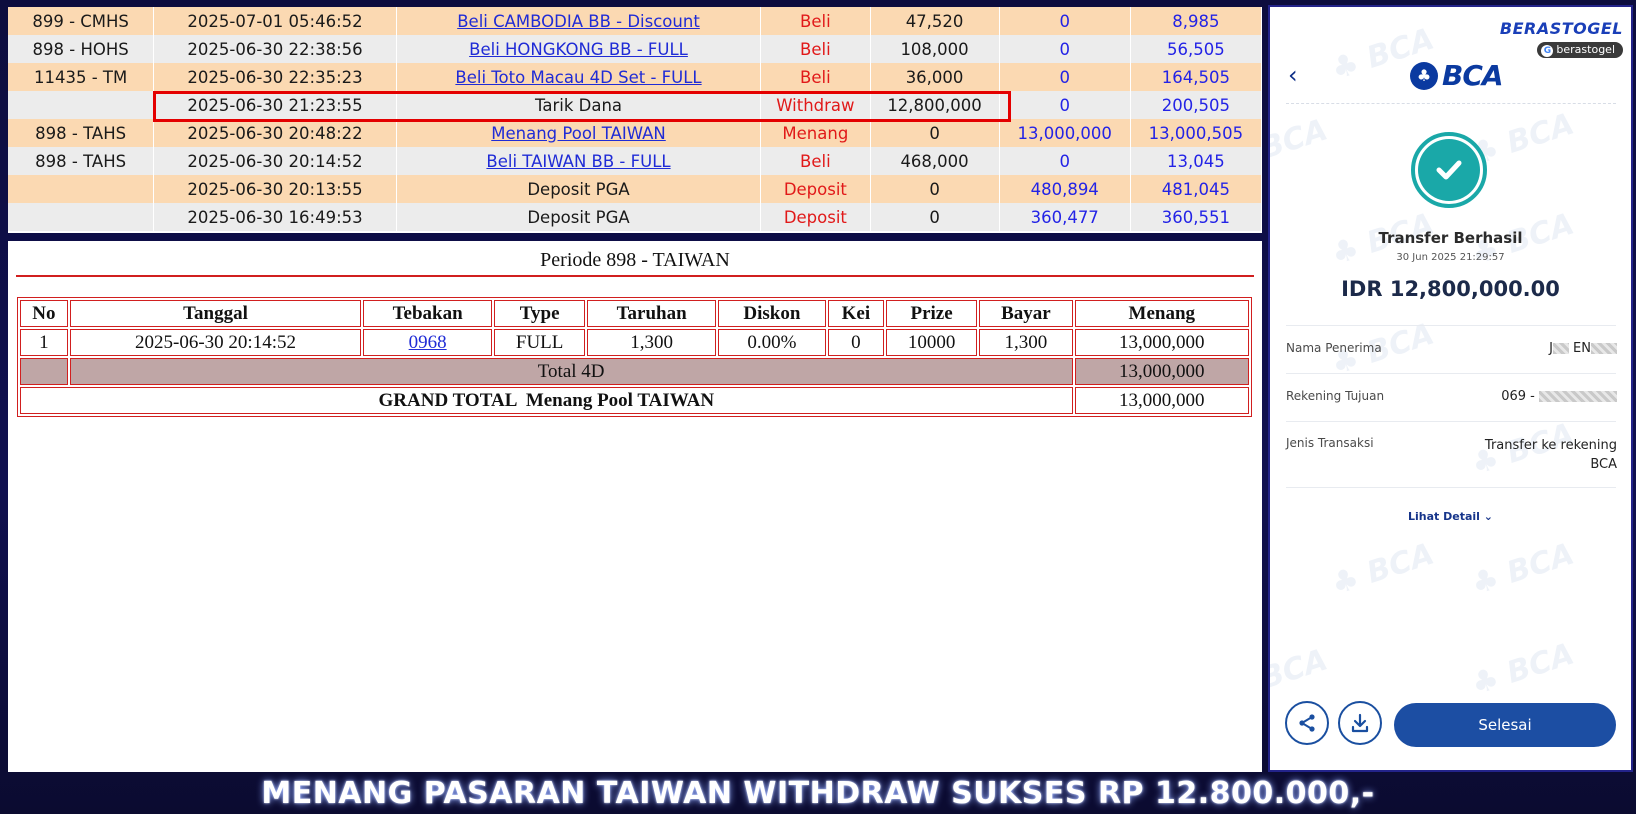 The width and height of the screenshot is (1636, 814). Describe the element at coordinates (1330, 443) in the screenshot. I see `transaction-type-label: Jenis Transaksi` at that location.